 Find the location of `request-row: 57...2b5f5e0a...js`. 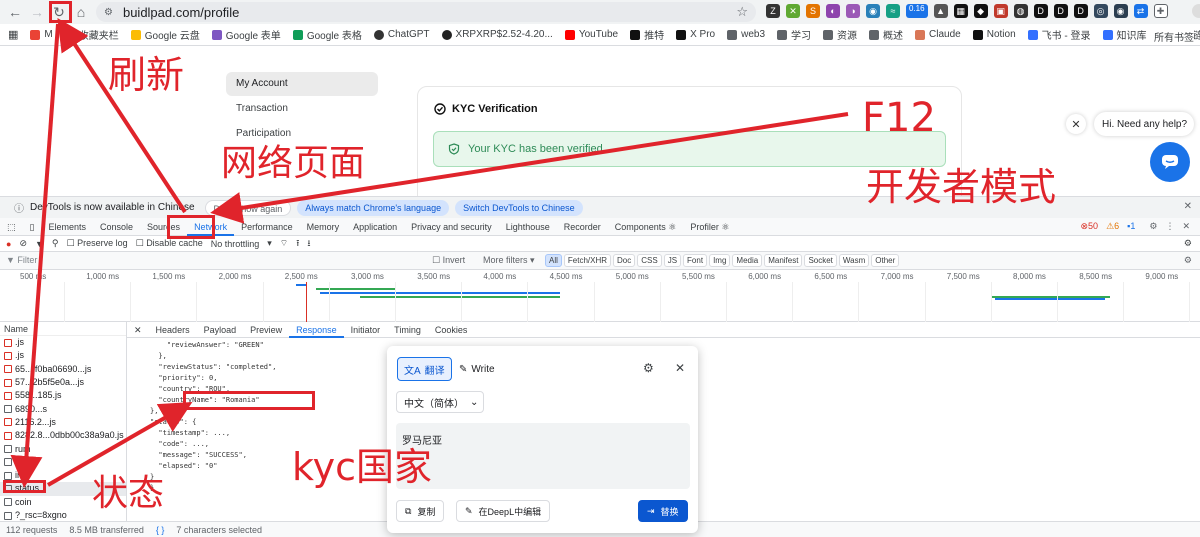

request-row: 57...2b5f5e0a...js is located at coordinates (63, 382).